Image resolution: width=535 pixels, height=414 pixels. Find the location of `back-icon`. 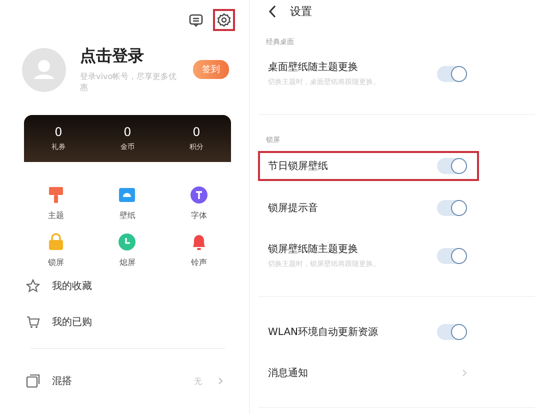

back-icon is located at coordinates (272, 11).